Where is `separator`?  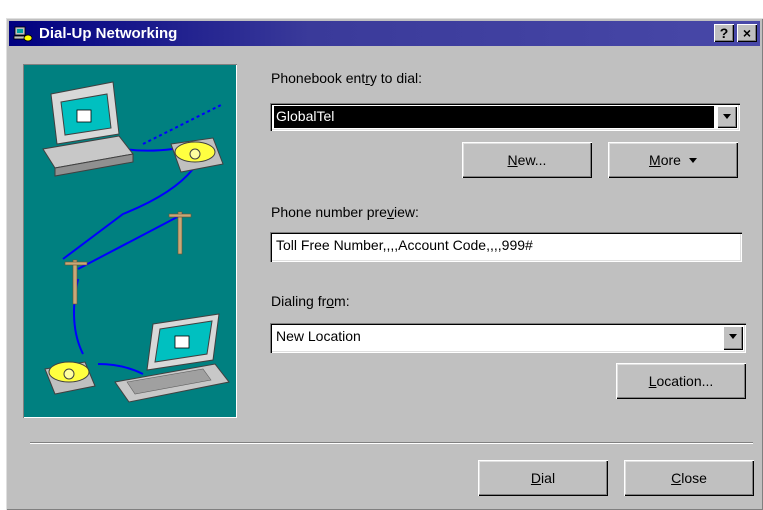 separator is located at coordinates (391, 443).